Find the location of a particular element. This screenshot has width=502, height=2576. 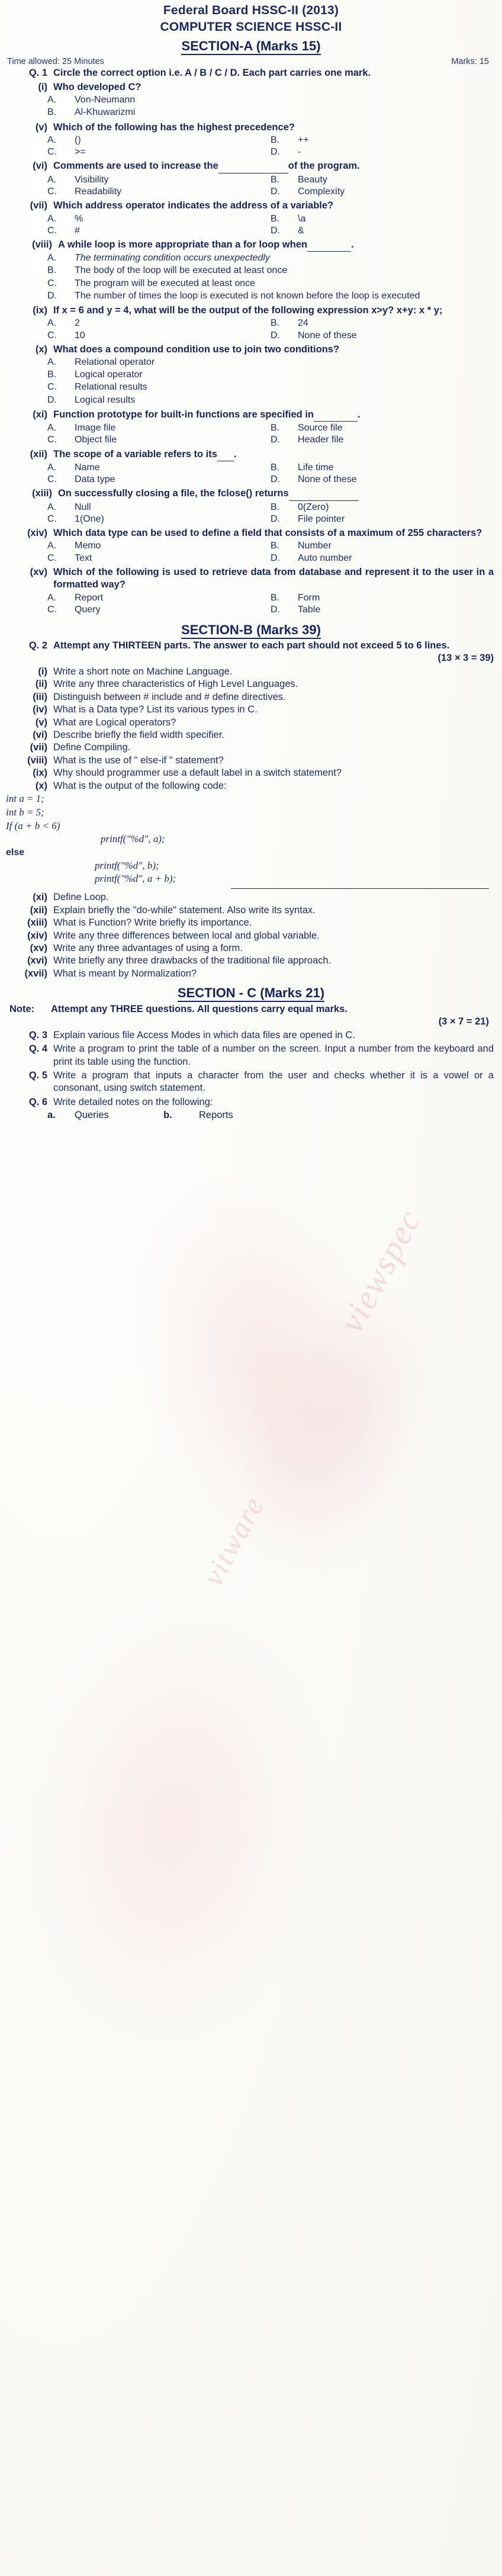

code-line-6: printf("%d", b); is located at coordinates (127, 865).